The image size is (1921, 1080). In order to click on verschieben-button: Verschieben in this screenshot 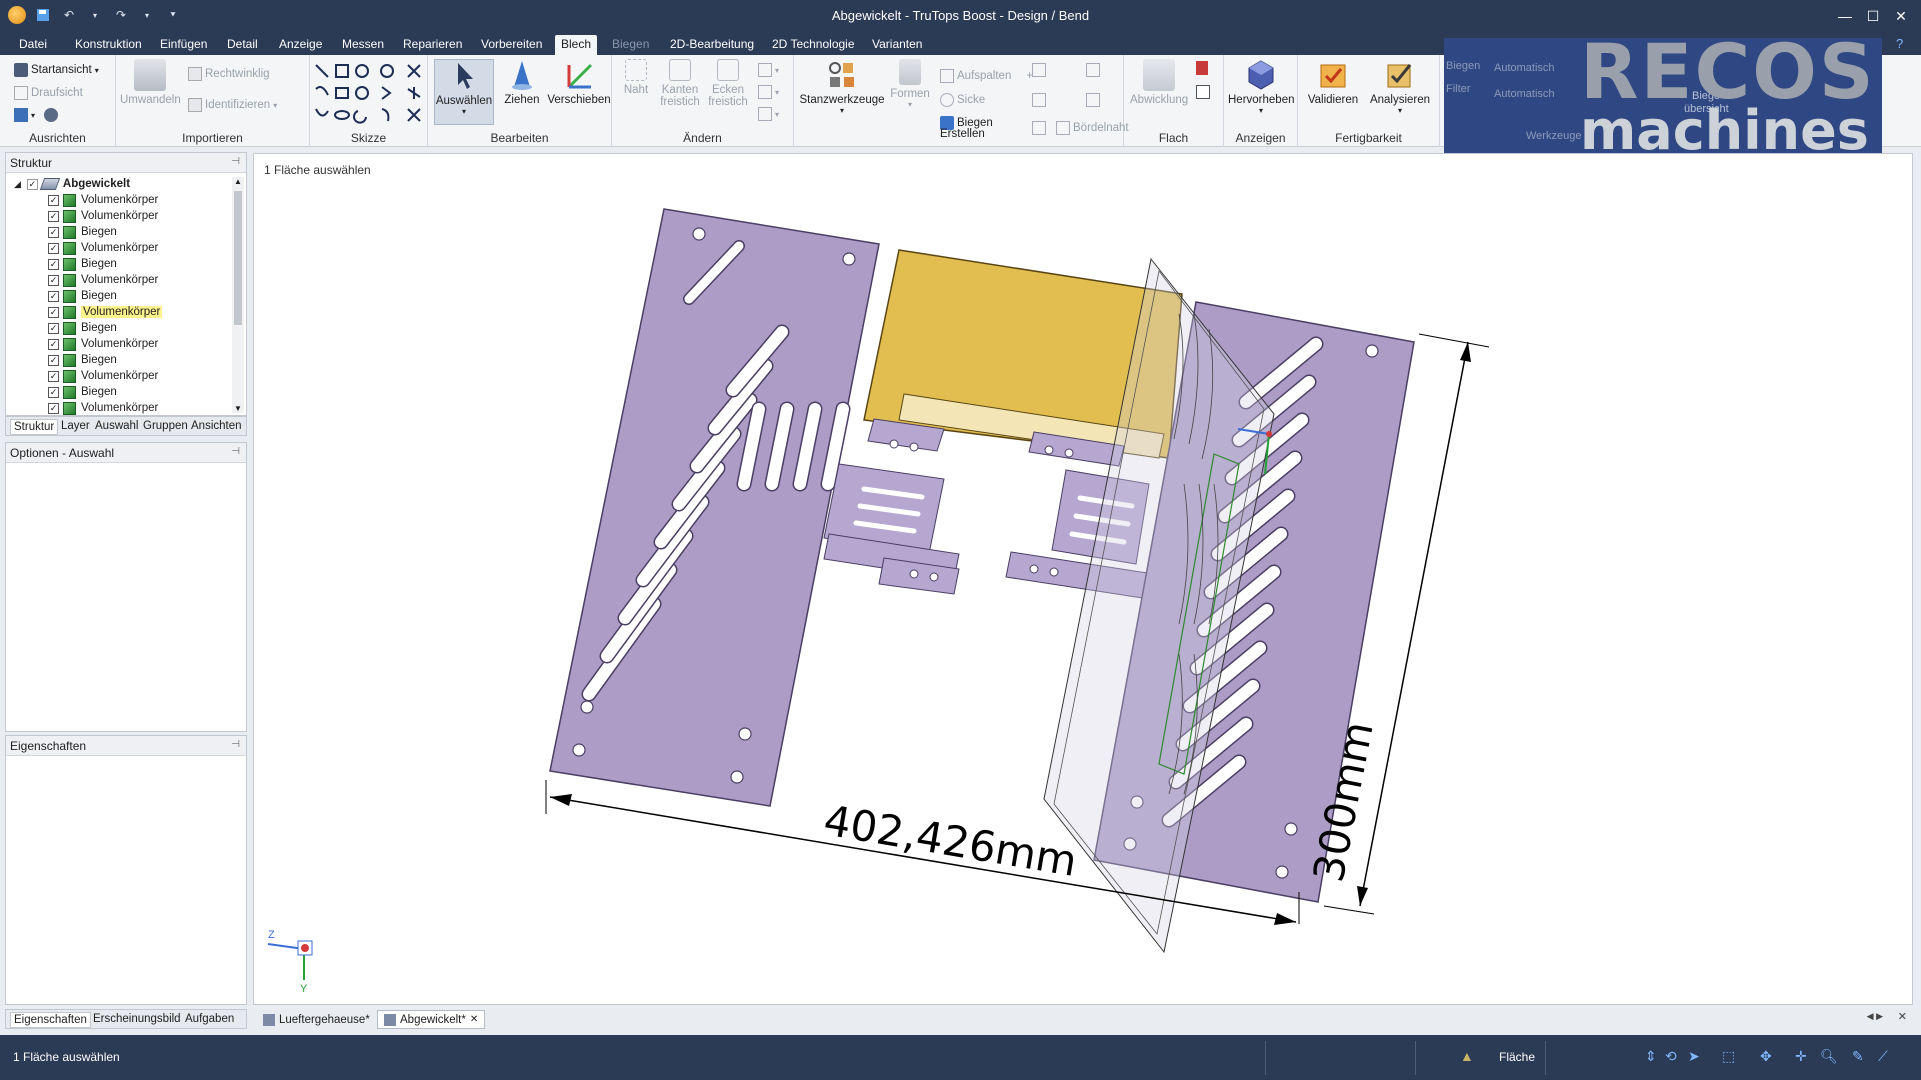, I will do `click(579, 82)`.